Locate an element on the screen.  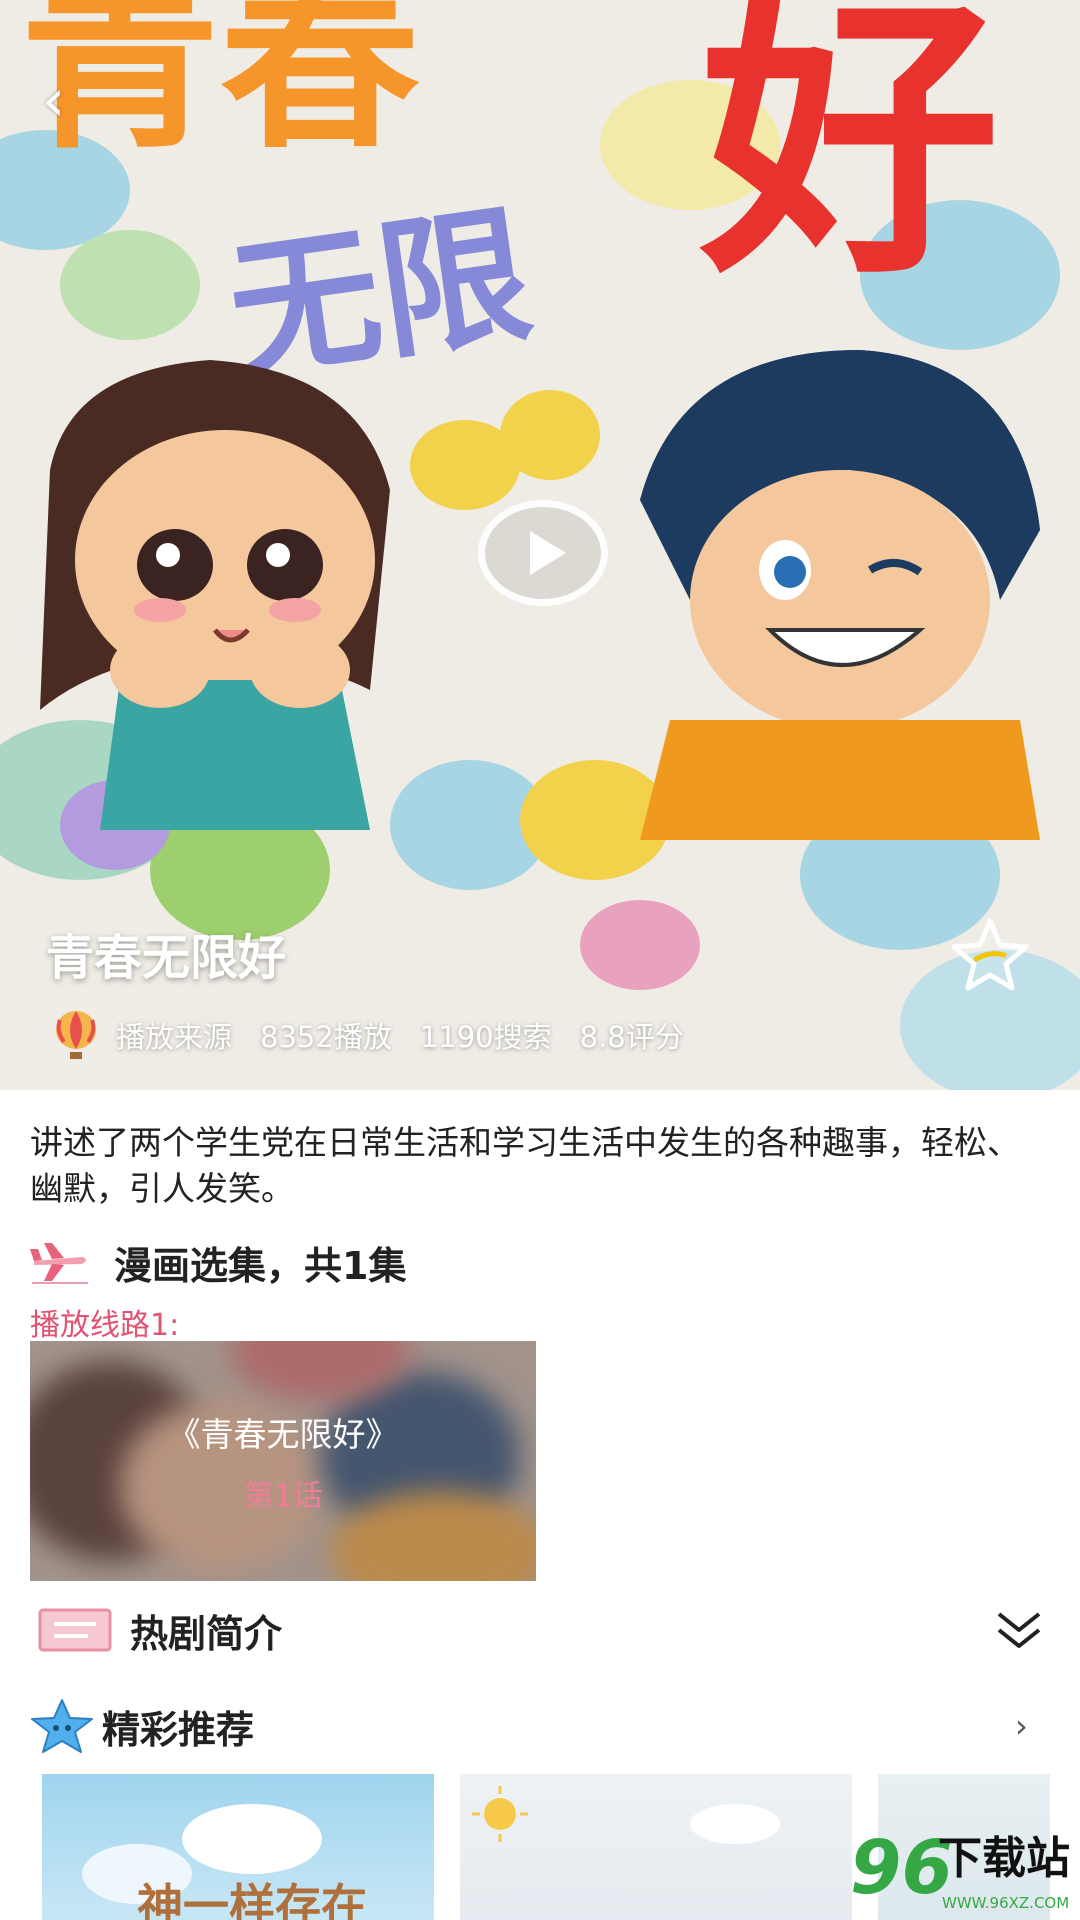
sun-icon is located at coordinates (500, 1814).